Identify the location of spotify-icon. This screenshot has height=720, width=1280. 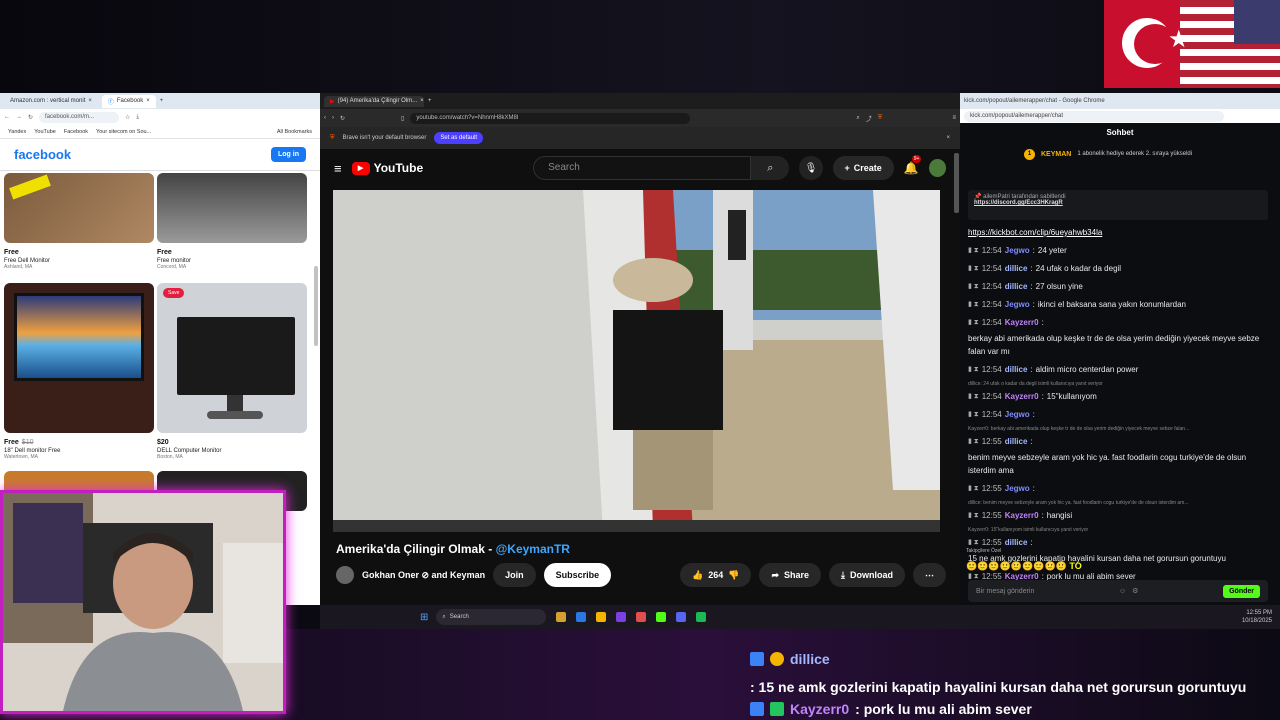
(701, 617).